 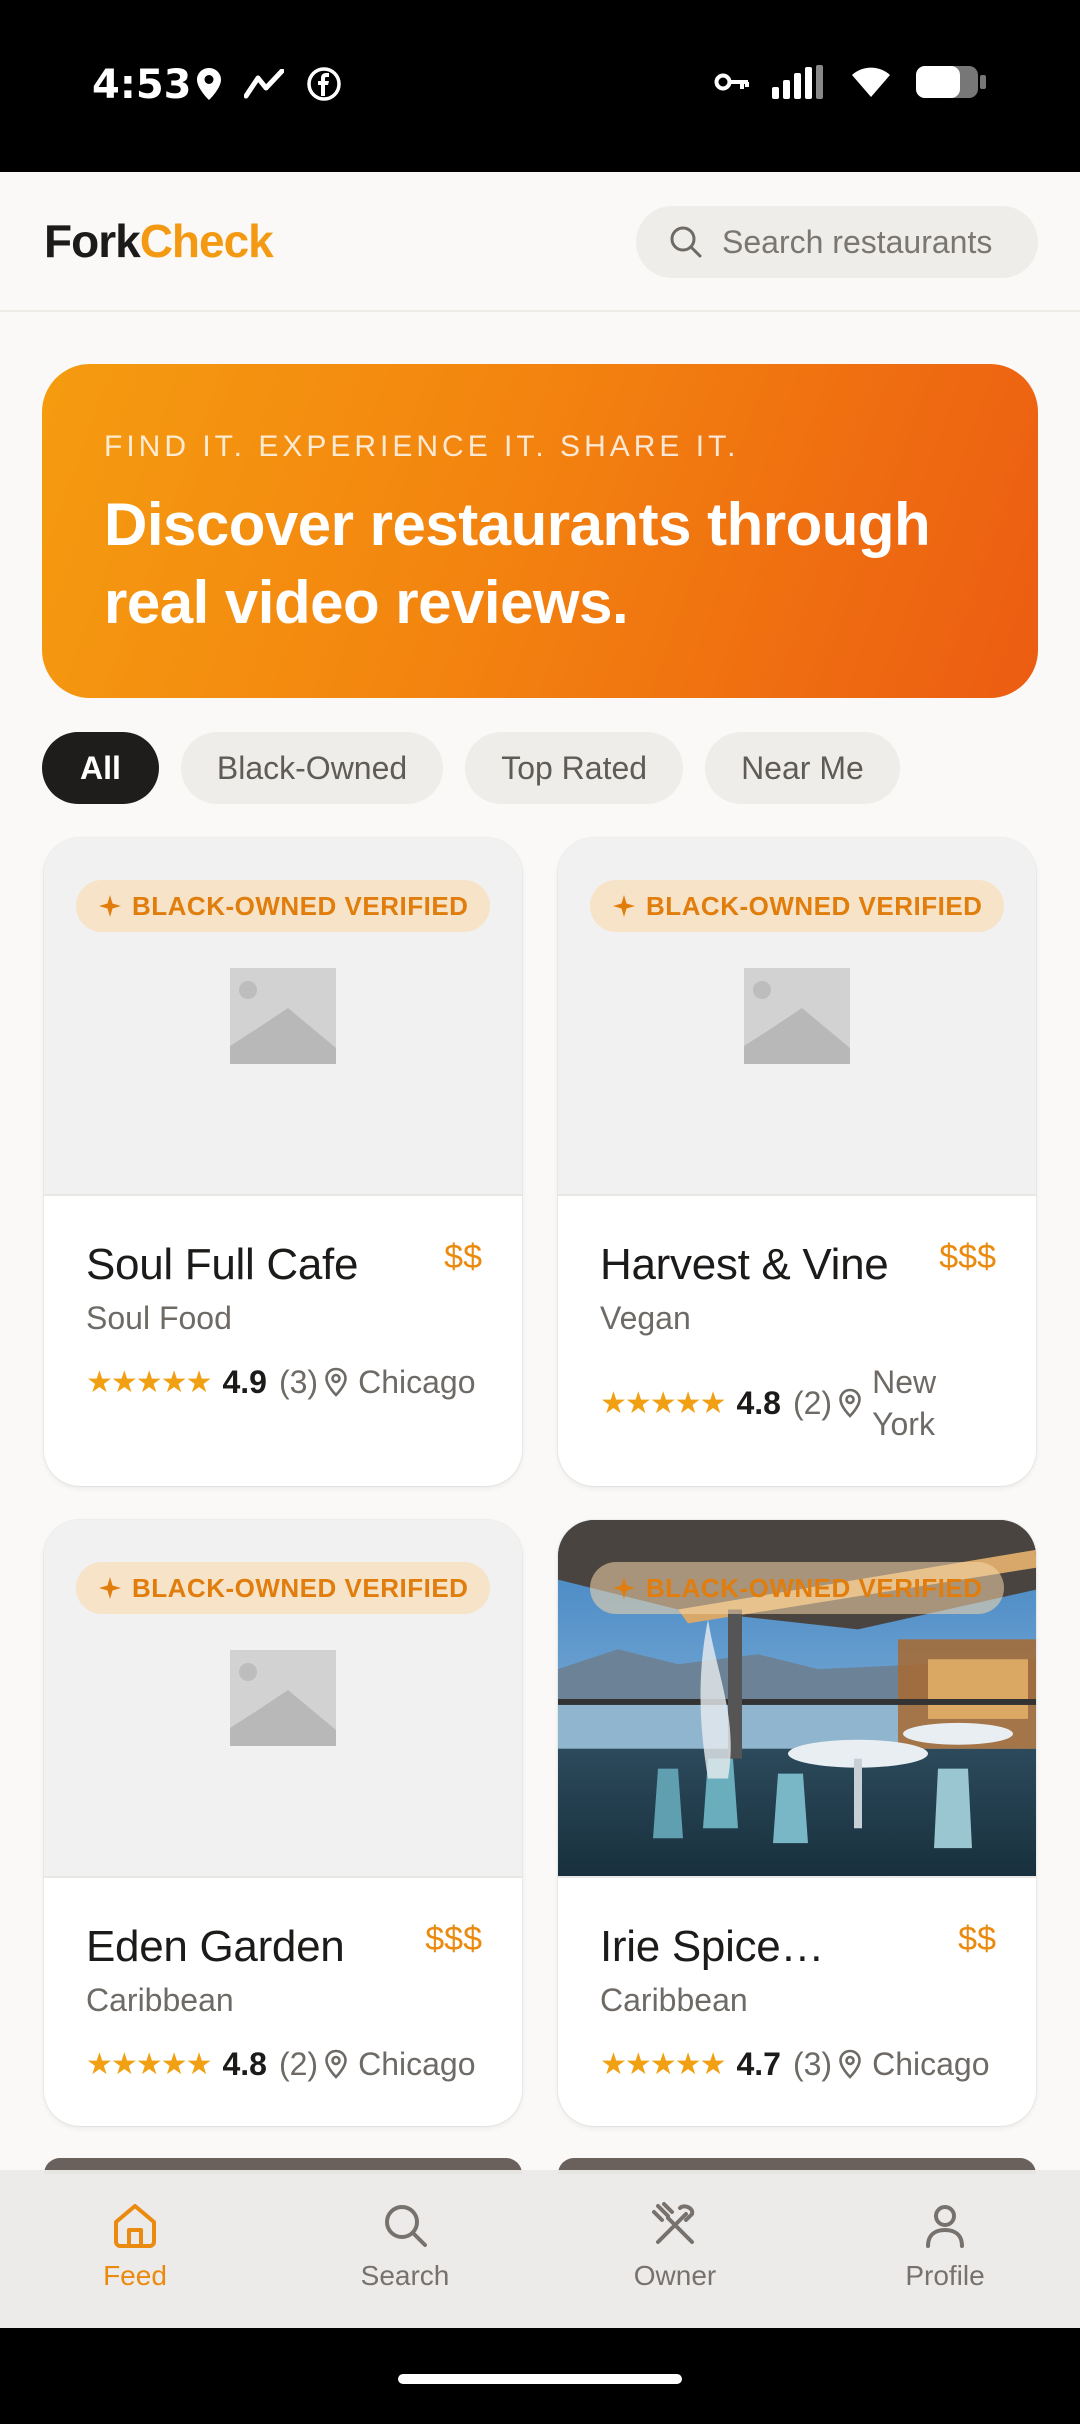 What do you see at coordinates (731, 82) in the screenshot?
I see `key-icon` at bounding box center [731, 82].